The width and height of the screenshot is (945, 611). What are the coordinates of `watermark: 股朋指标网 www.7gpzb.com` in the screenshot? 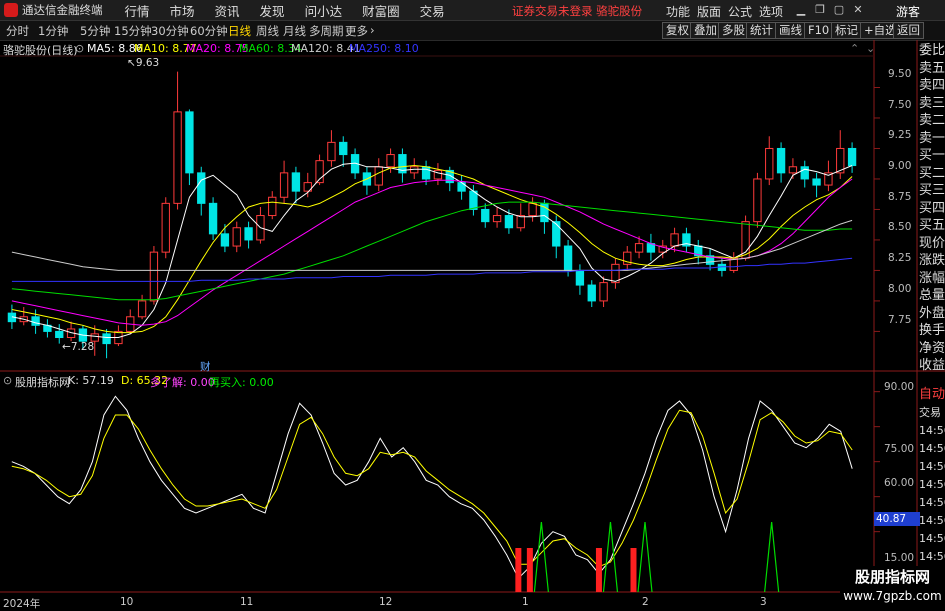 It's located at (892, 587).